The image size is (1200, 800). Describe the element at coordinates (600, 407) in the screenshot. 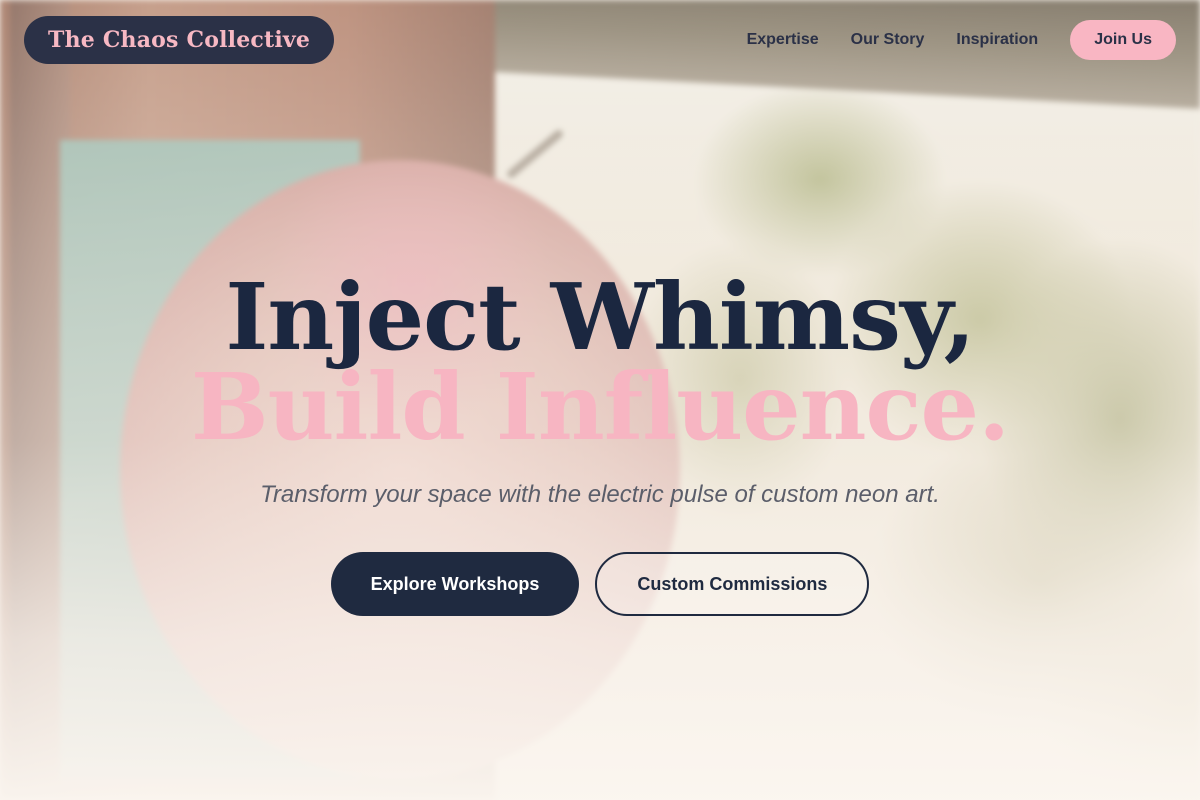

I see `hero-headline-line2: Build Influence.` at that location.